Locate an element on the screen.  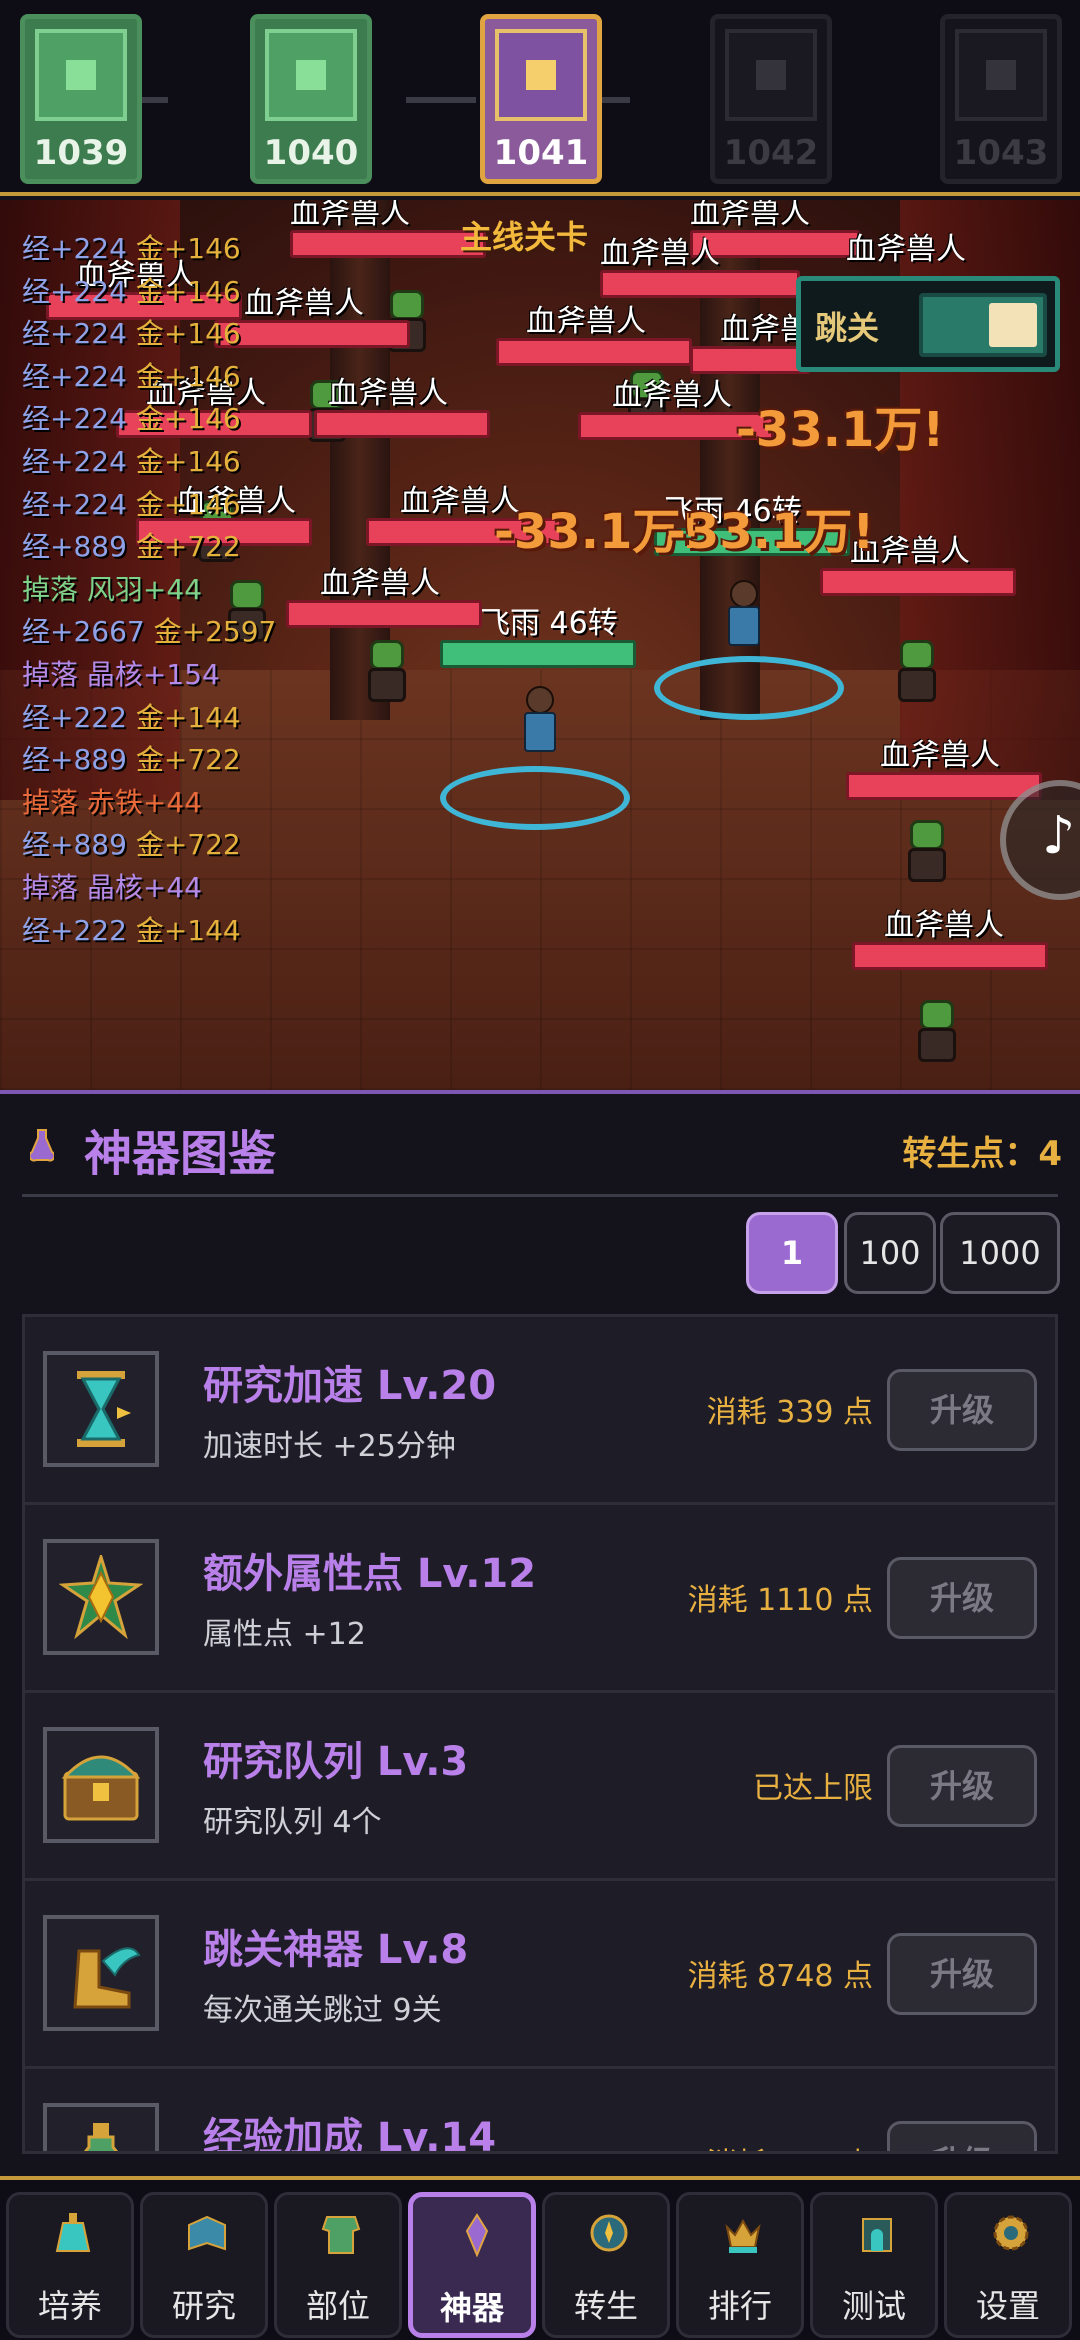
level-number: 1041 is located at coordinates (541, 153).